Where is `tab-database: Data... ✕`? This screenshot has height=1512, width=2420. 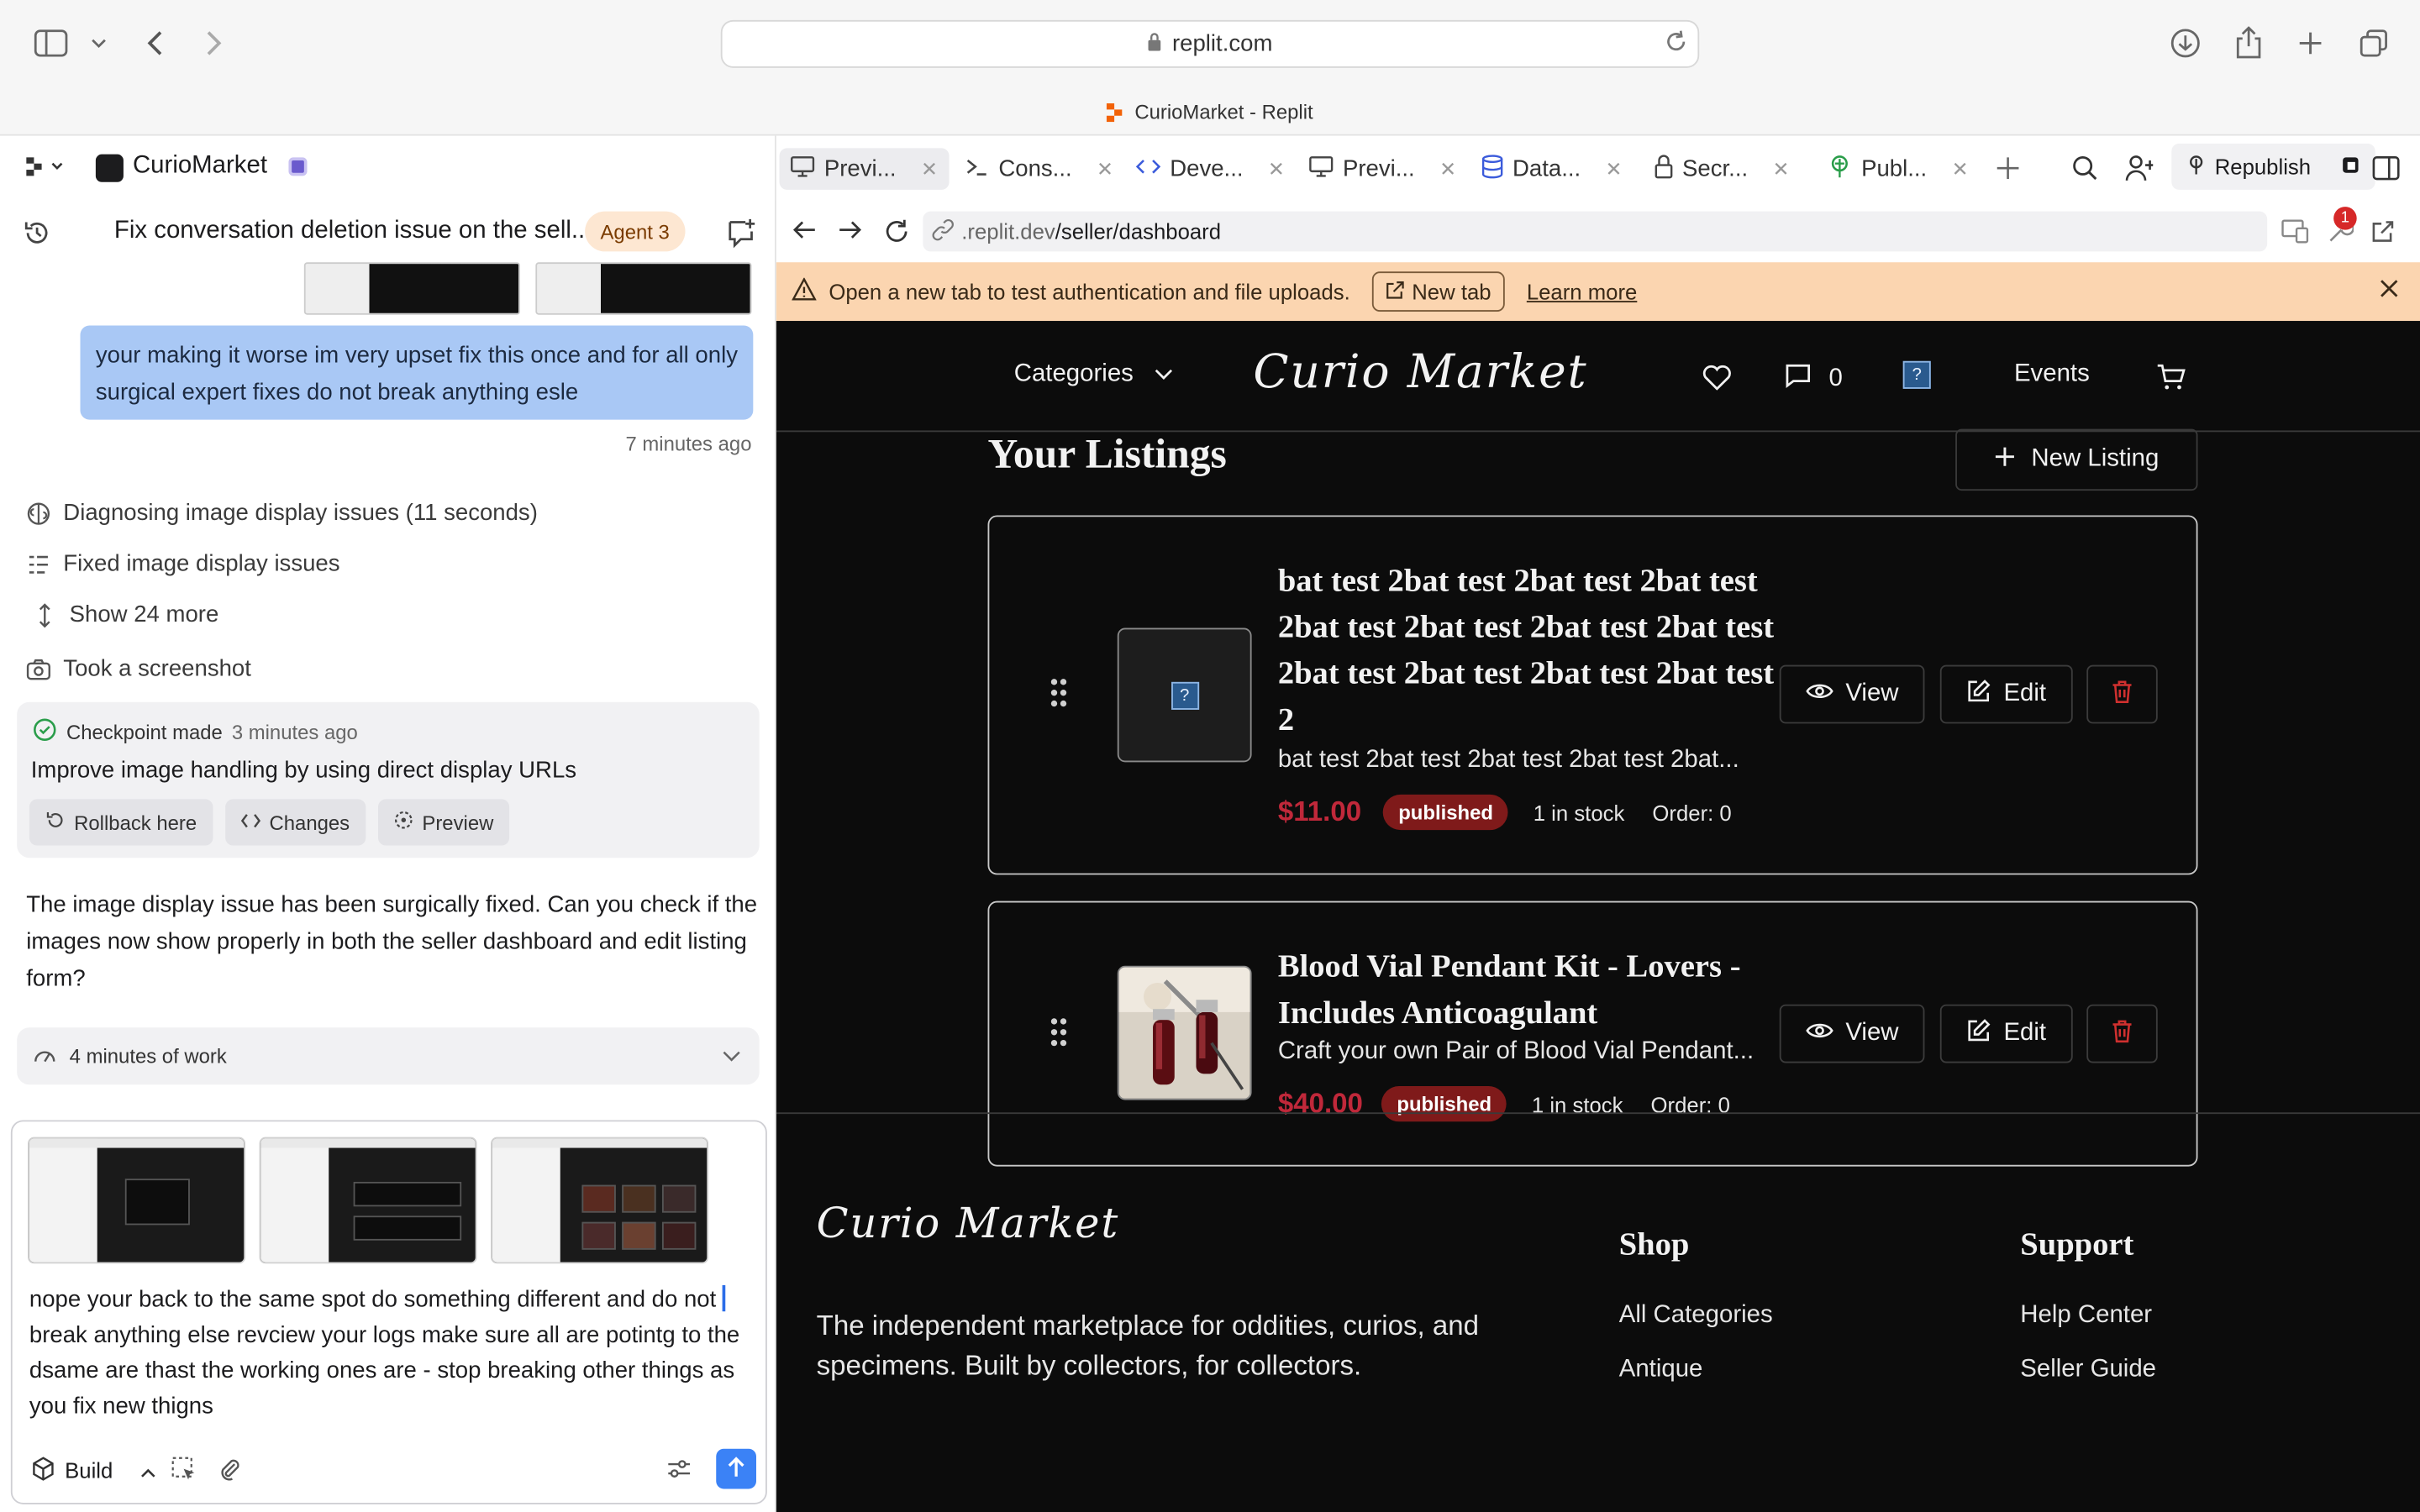
tab-database: Data... ✕ is located at coordinates (1552, 169).